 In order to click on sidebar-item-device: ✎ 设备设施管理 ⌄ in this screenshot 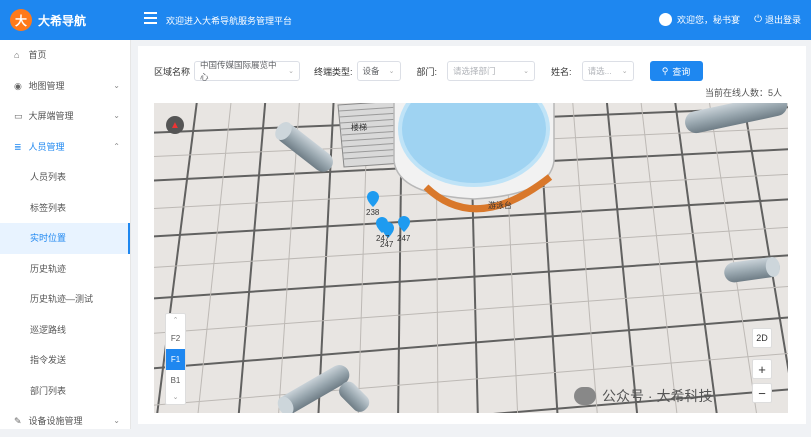, I will do `click(65, 421)`.